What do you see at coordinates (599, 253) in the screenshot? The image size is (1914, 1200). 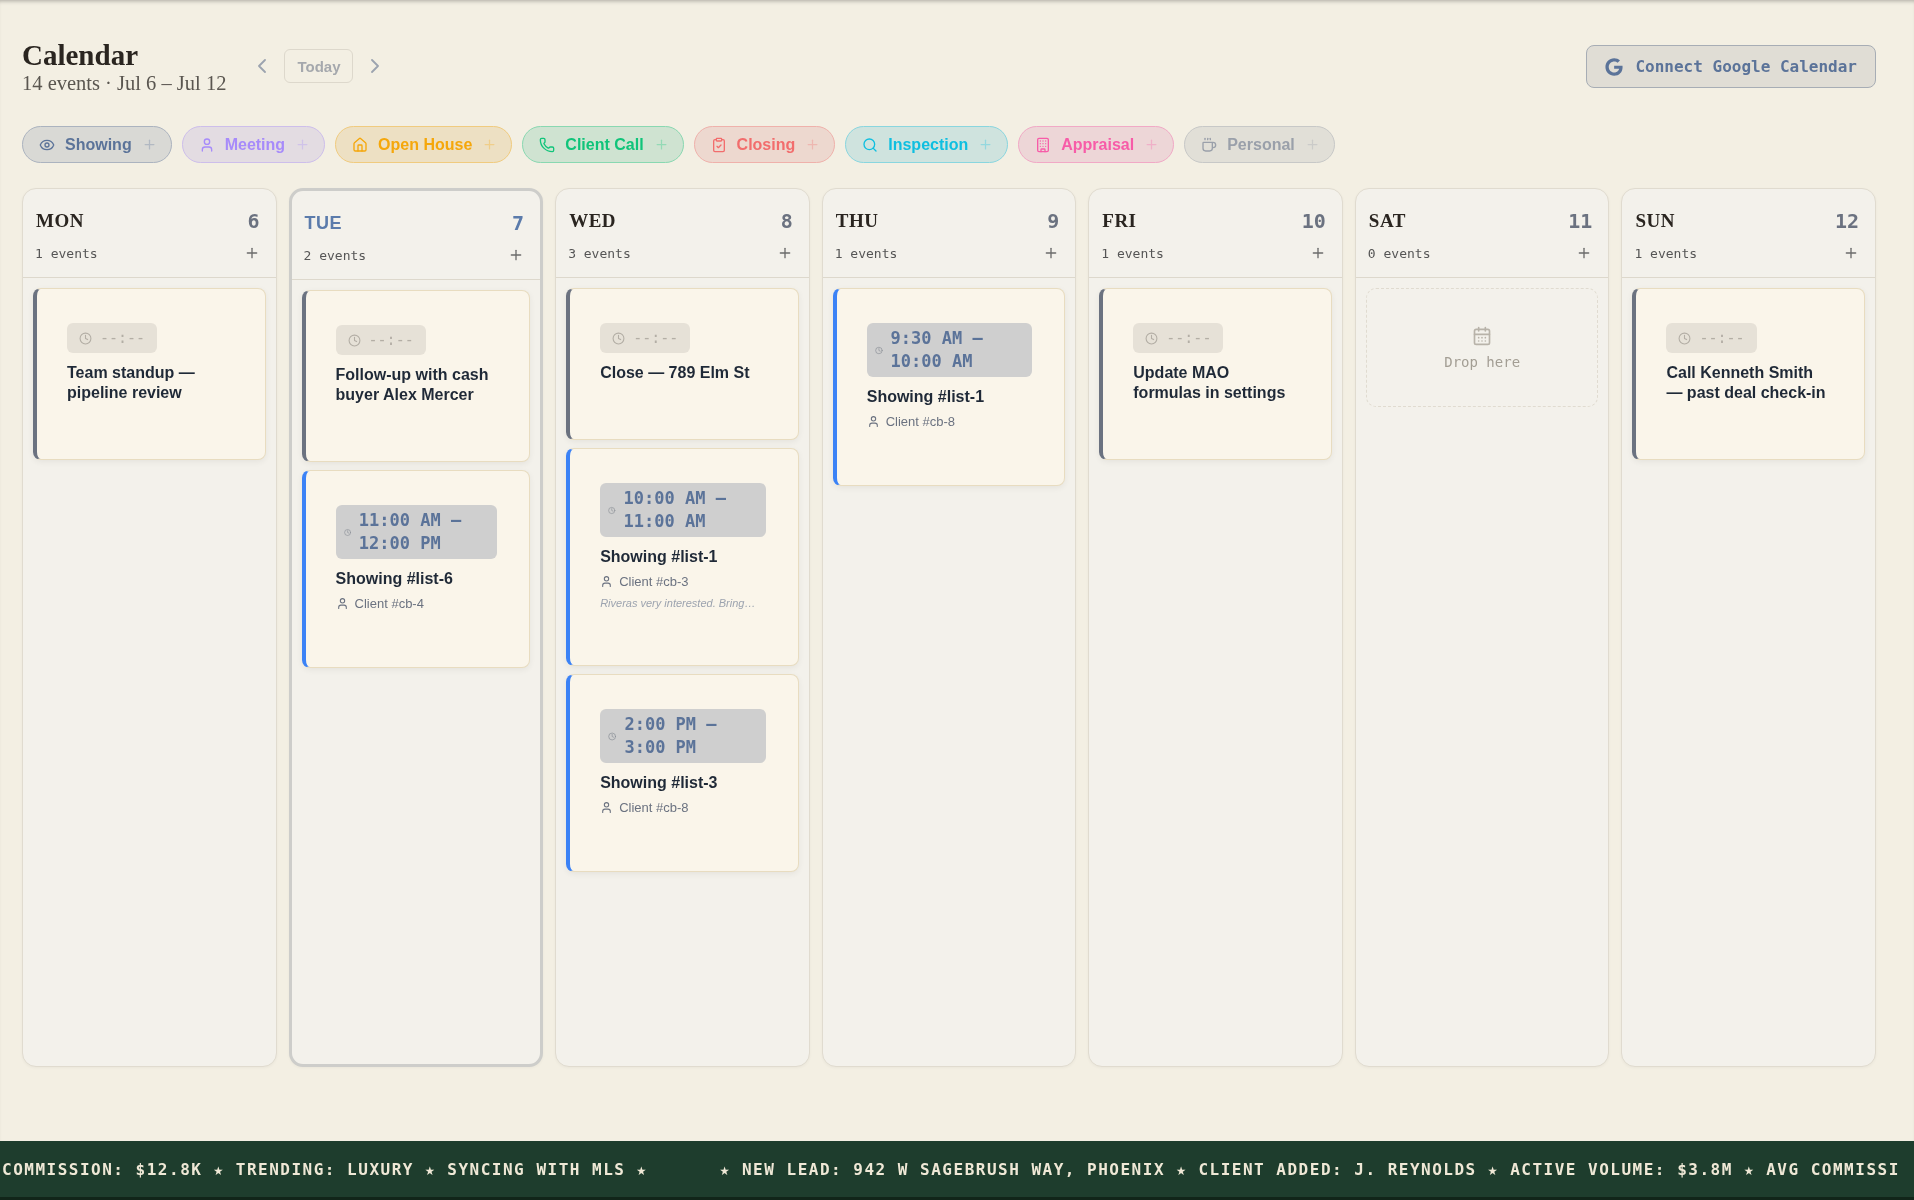 I see `event-count: 3 events` at bounding box center [599, 253].